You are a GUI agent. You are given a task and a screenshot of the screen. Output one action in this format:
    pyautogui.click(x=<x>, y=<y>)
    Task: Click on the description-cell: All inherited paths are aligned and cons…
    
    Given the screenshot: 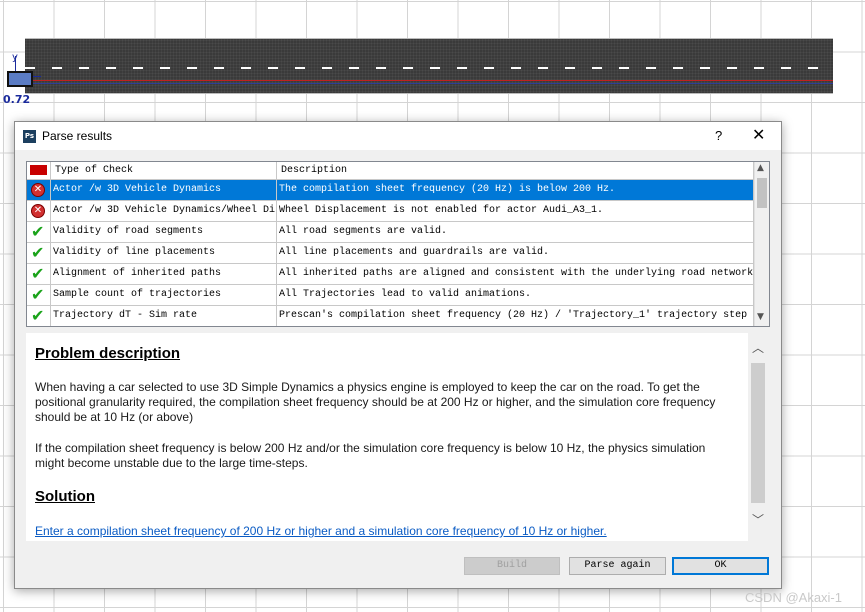 What is the action you would take?
    pyautogui.click(x=515, y=274)
    